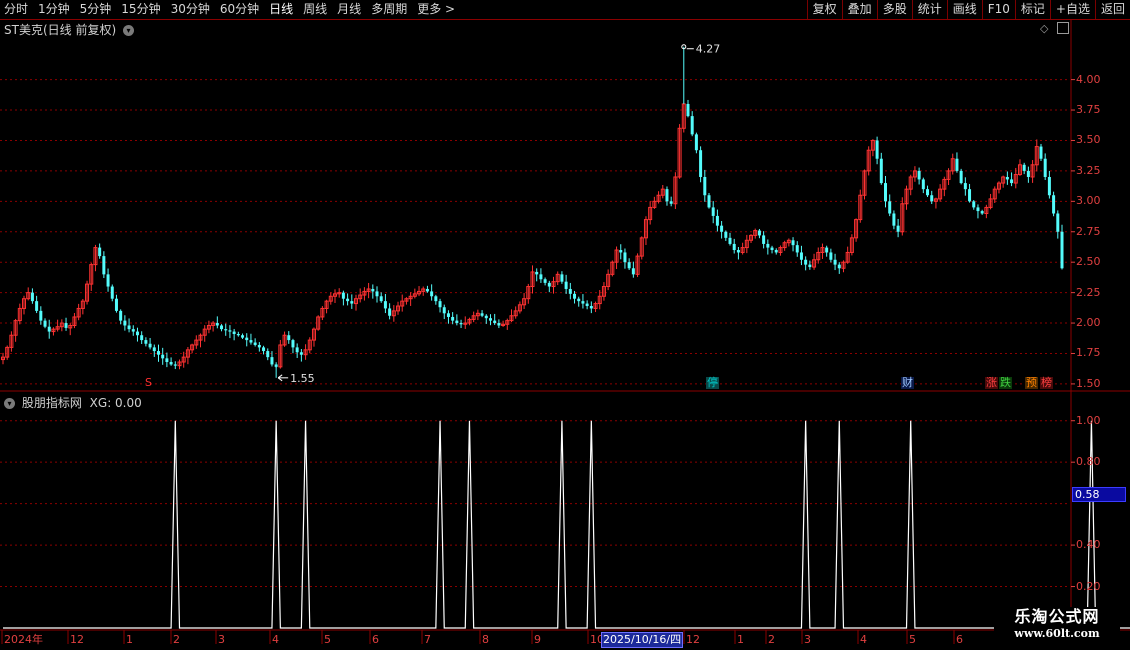  I want to click on cursor-value-badge: 0.58, so click(1099, 494).